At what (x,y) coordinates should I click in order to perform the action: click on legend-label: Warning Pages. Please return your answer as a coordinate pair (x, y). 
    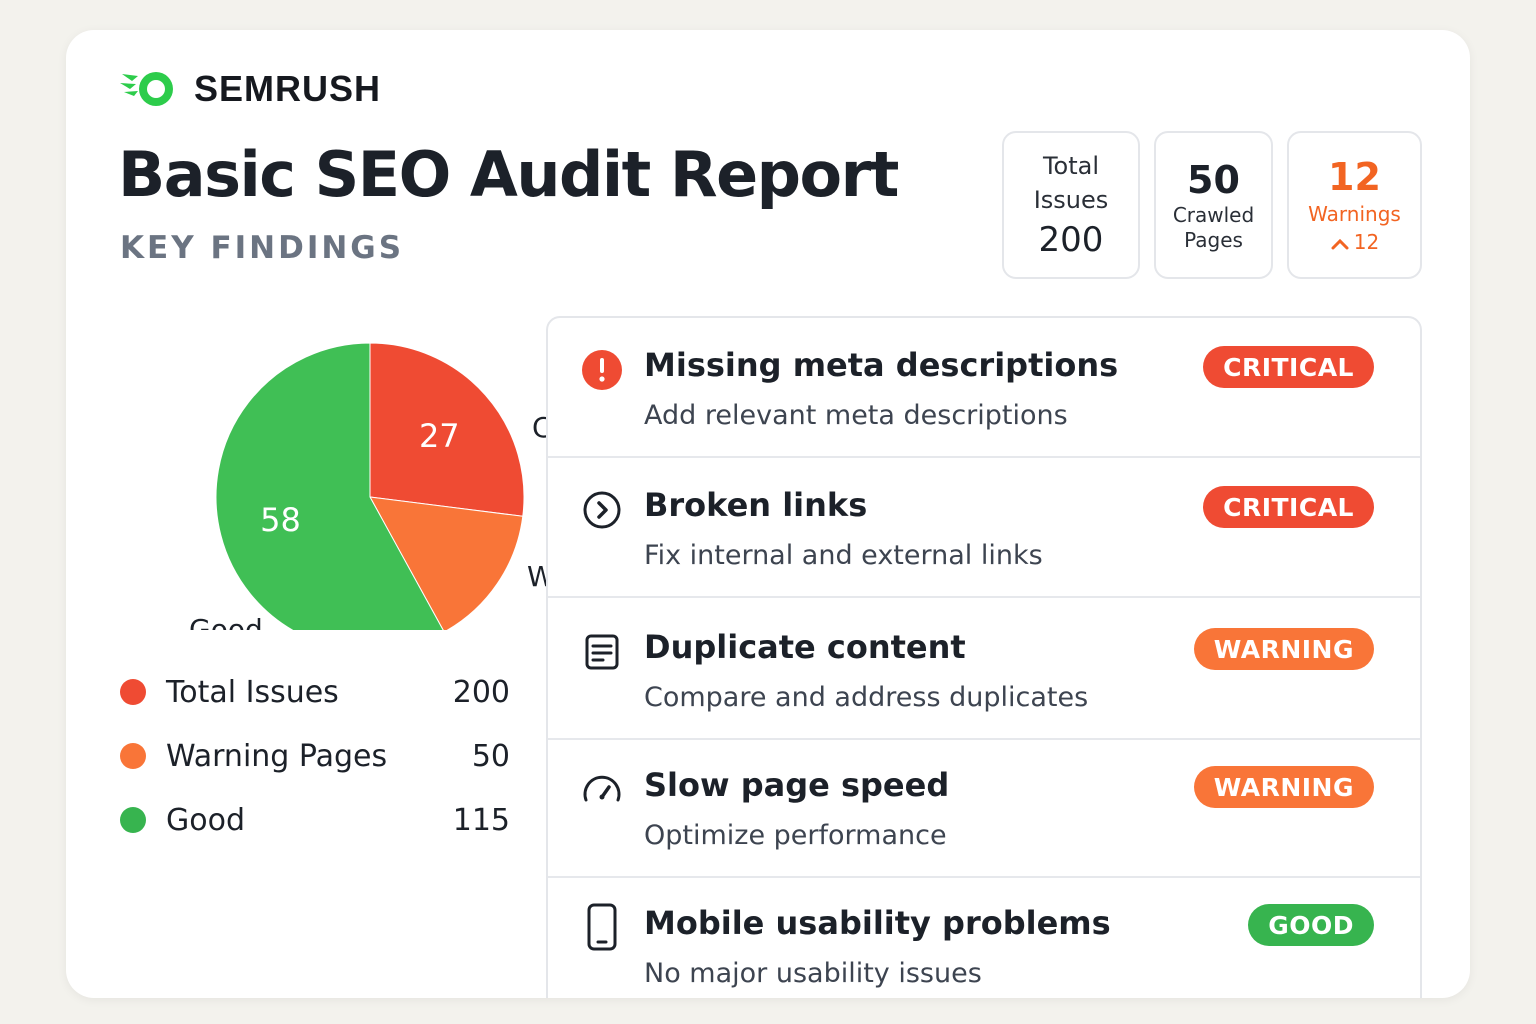
    Looking at the image, I should click on (277, 756).